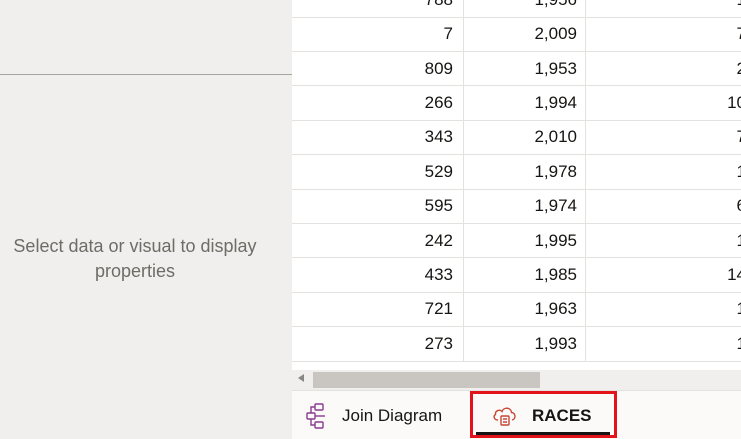  Describe the element at coordinates (378, 344) in the screenshot. I see `table-cell: 273` at that location.